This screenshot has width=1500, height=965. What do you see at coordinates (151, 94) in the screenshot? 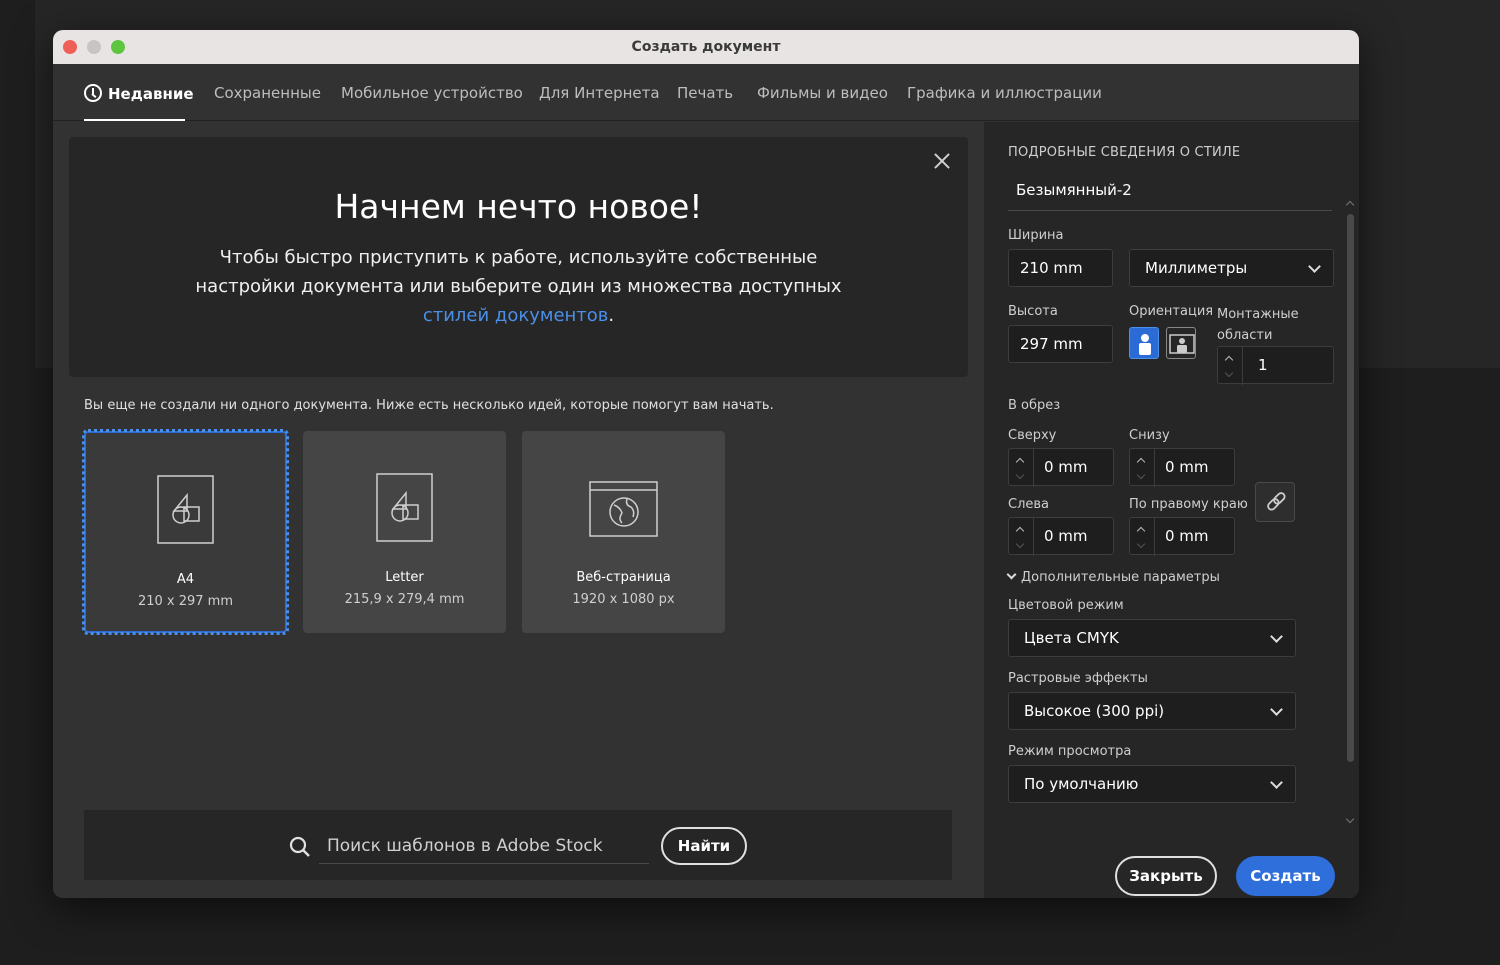
I see `tab-label: Недавние` at bounding box center [151, 94].